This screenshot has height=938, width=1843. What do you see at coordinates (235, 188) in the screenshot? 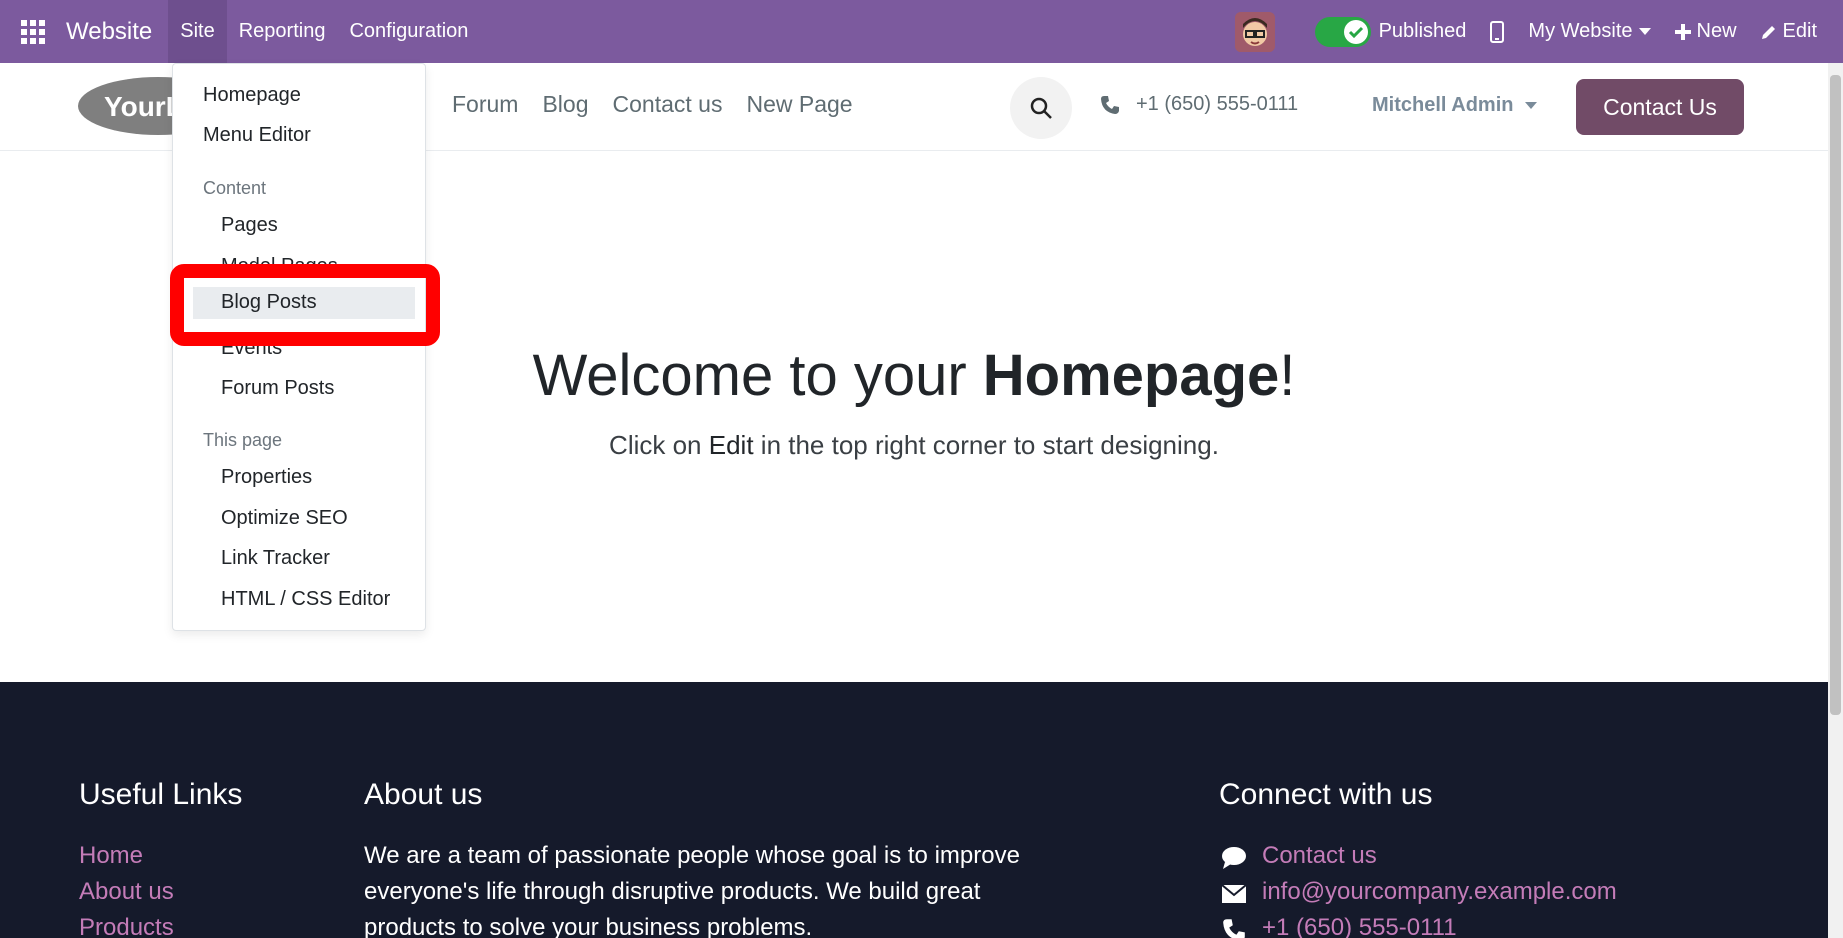
I see `dd-content-header: Content` at bounding box center [235, 188].